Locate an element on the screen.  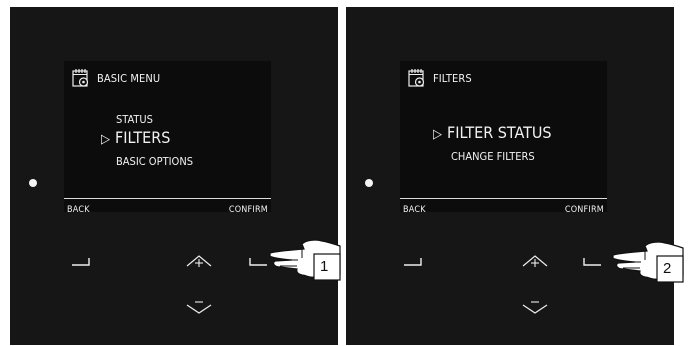
menu-item-filter-status: FILTER STATUS is located at coordinates (499, 132).